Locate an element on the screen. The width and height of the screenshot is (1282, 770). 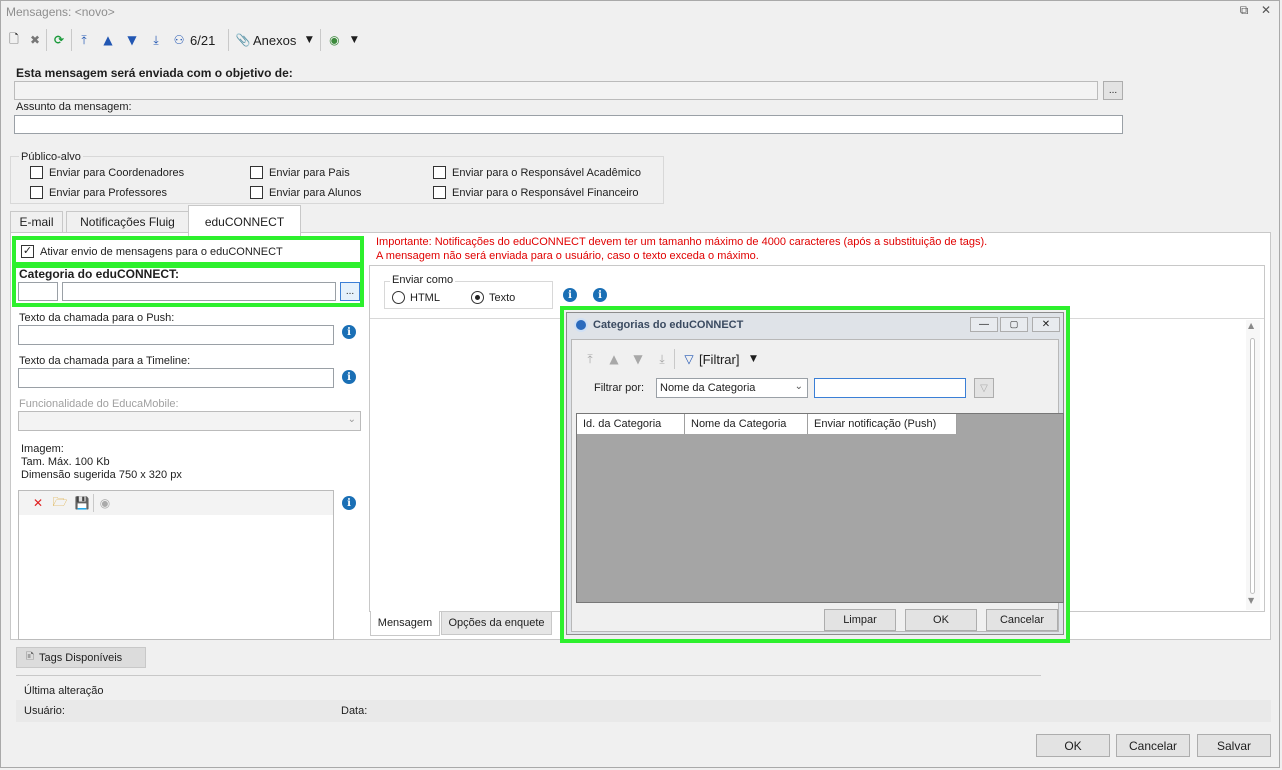
webcam-icon: ◉ is located at coordinates (105, 503).